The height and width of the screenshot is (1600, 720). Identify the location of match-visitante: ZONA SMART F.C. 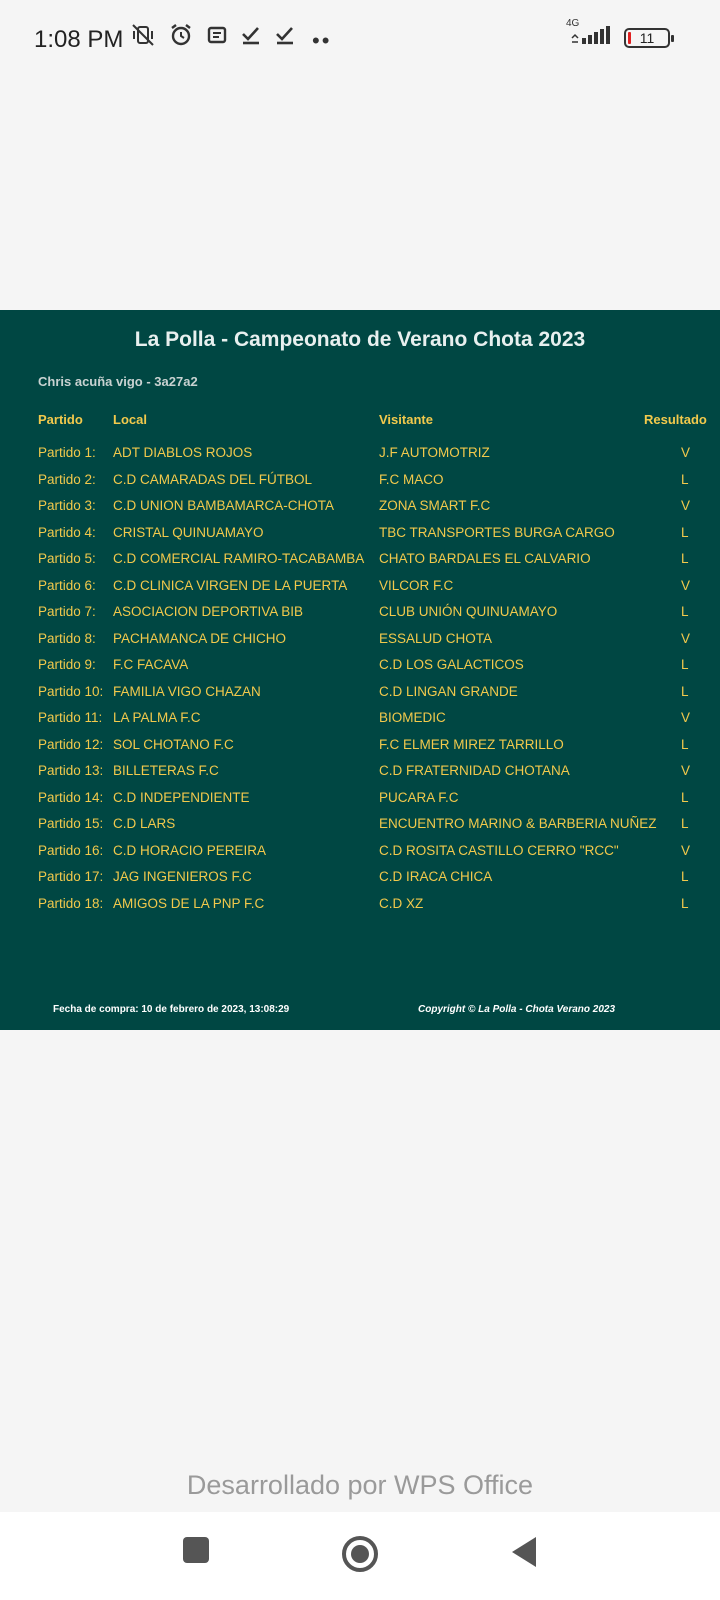
(435, 505).